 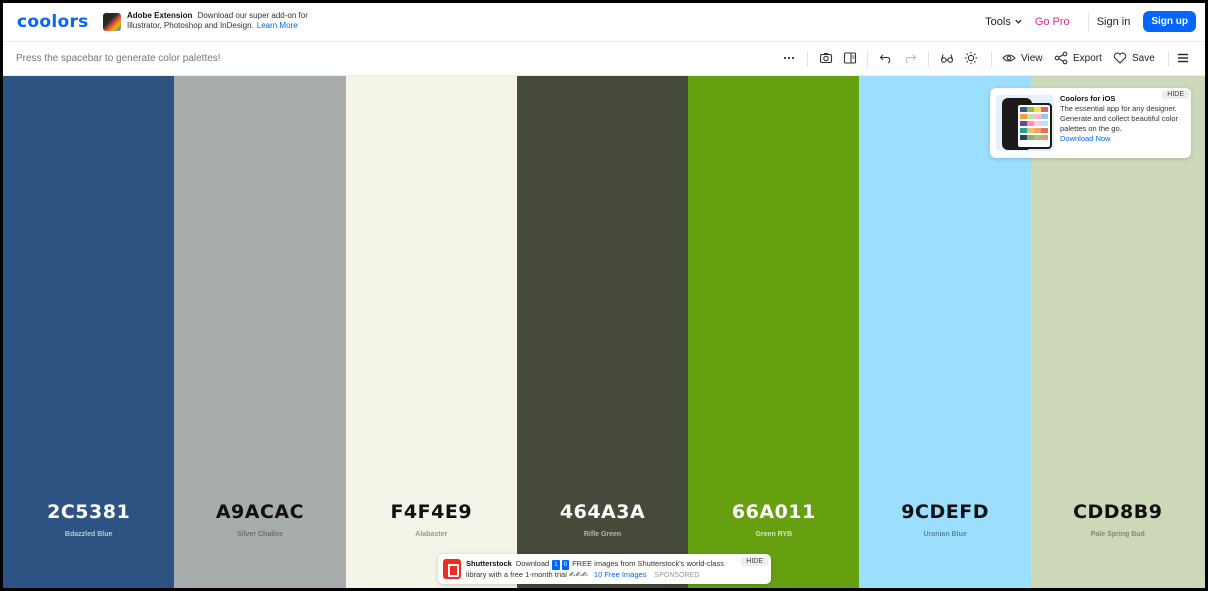 I want to click on sign-up-button: Sign up, so click(x=1169, y=21).